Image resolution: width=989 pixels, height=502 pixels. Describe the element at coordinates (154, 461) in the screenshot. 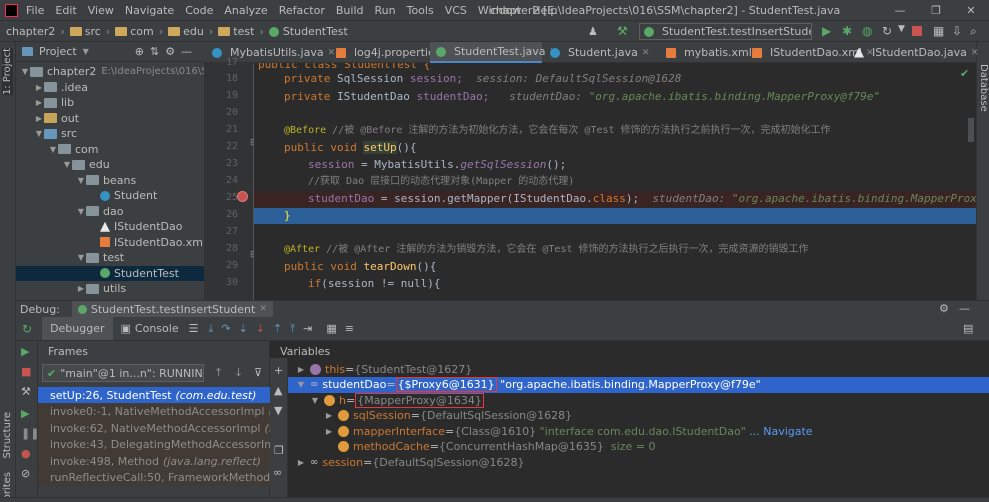

I see `stack-frame: invoke:498, Method (java.lang.reflect)` at that location.